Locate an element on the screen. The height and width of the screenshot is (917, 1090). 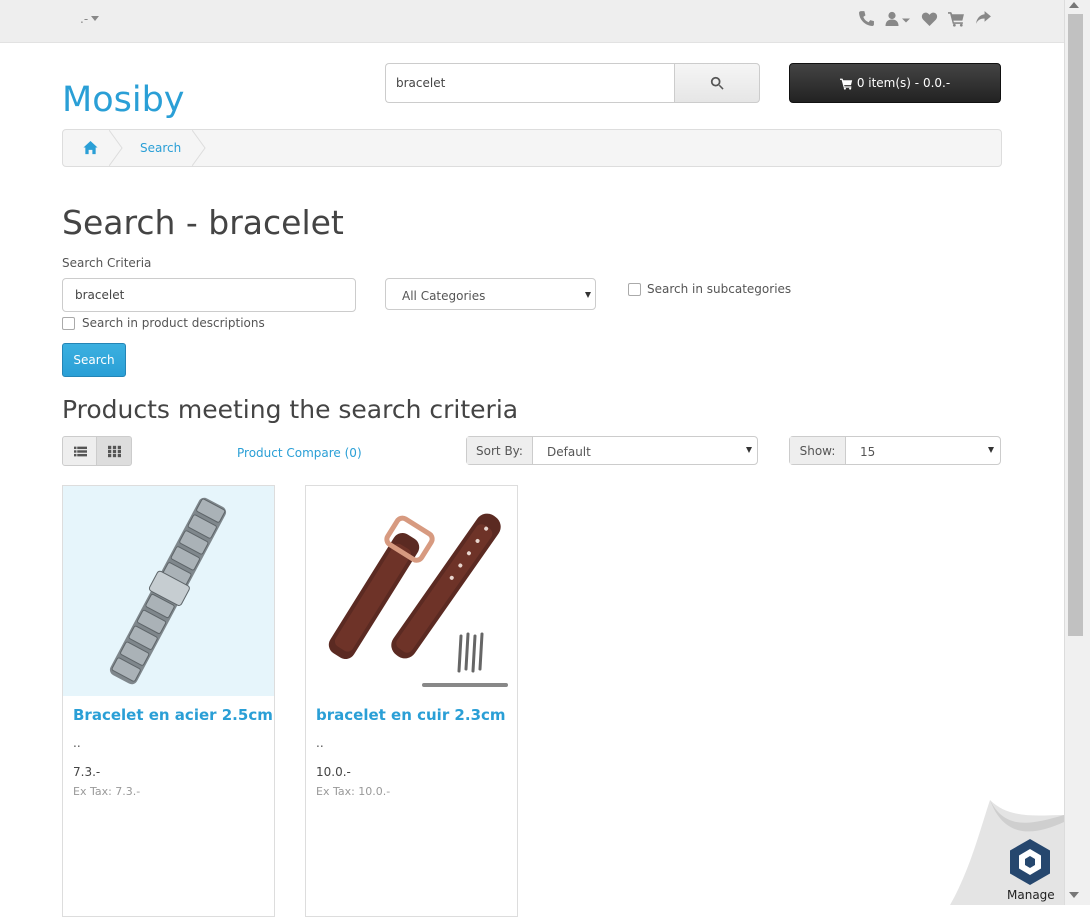
view-toggle is located at coordinates (97, 451).